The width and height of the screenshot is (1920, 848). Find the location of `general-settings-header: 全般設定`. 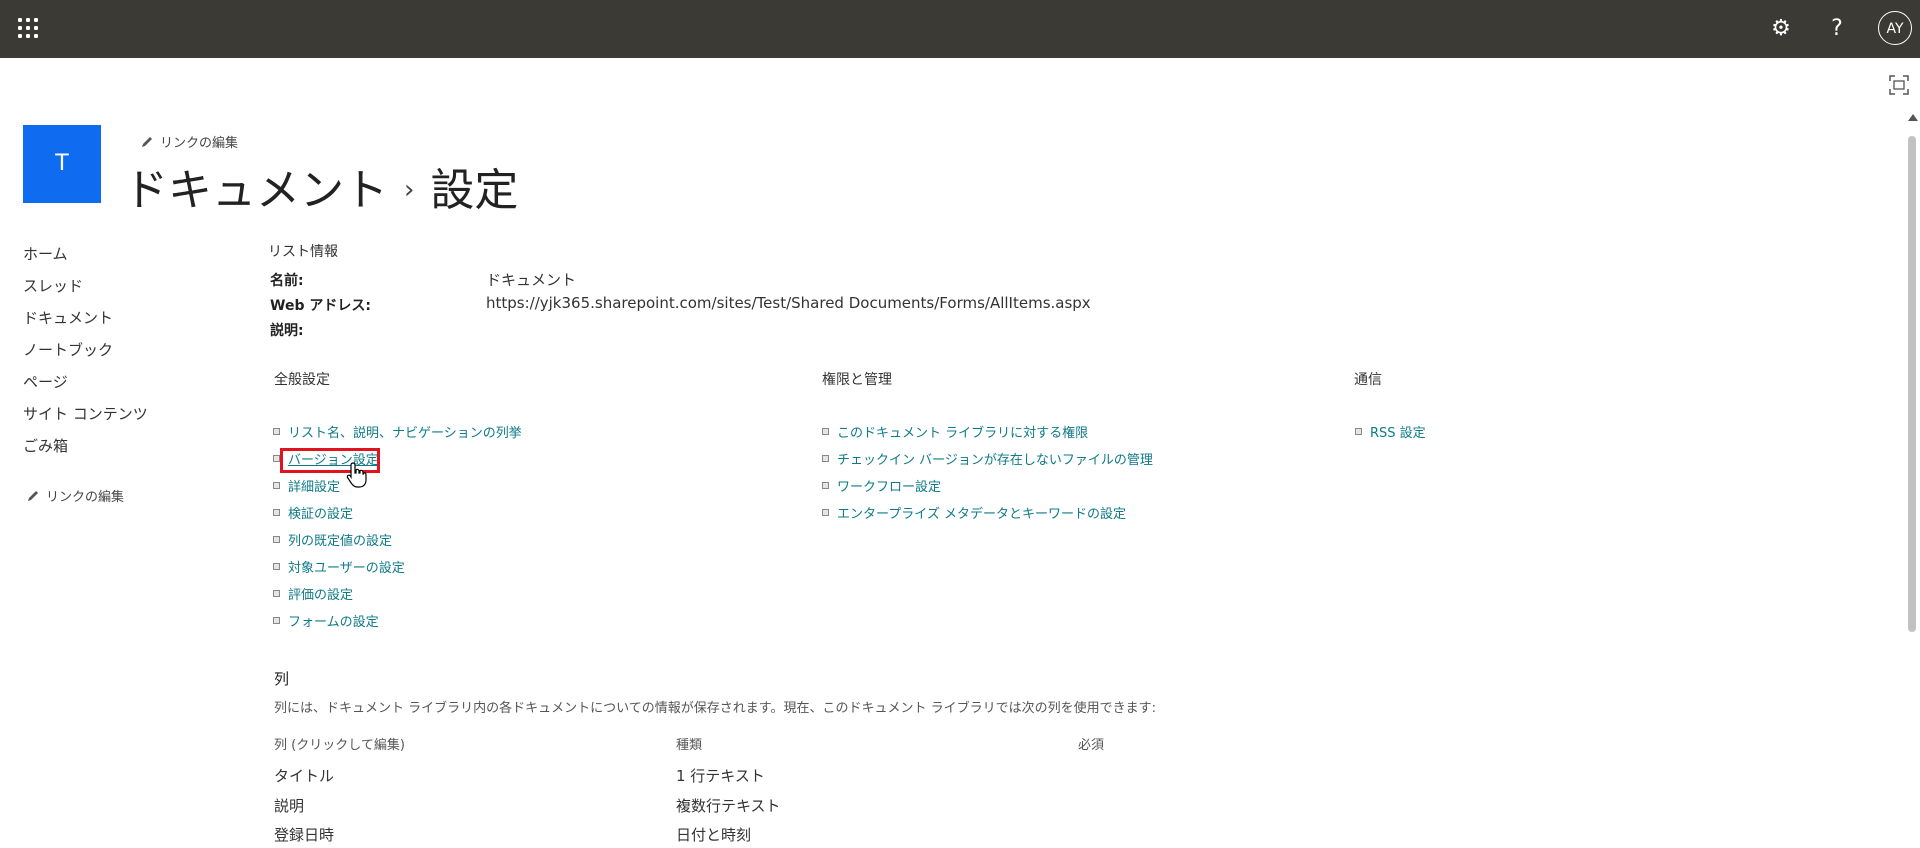

general-settings-header: 全般設定 is located at coordinates (302, 380).